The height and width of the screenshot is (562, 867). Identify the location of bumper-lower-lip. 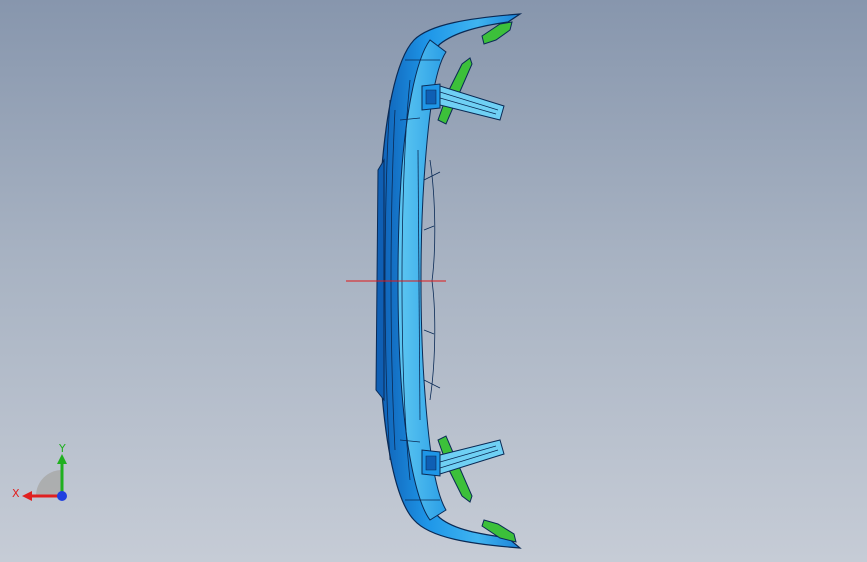
(380, 280).